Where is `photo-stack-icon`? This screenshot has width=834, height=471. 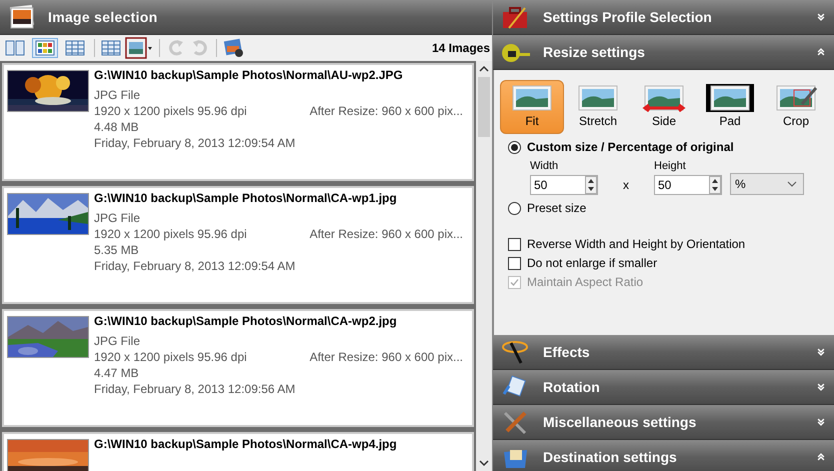
photo-stack-icon is located at coordinates (22, 17).